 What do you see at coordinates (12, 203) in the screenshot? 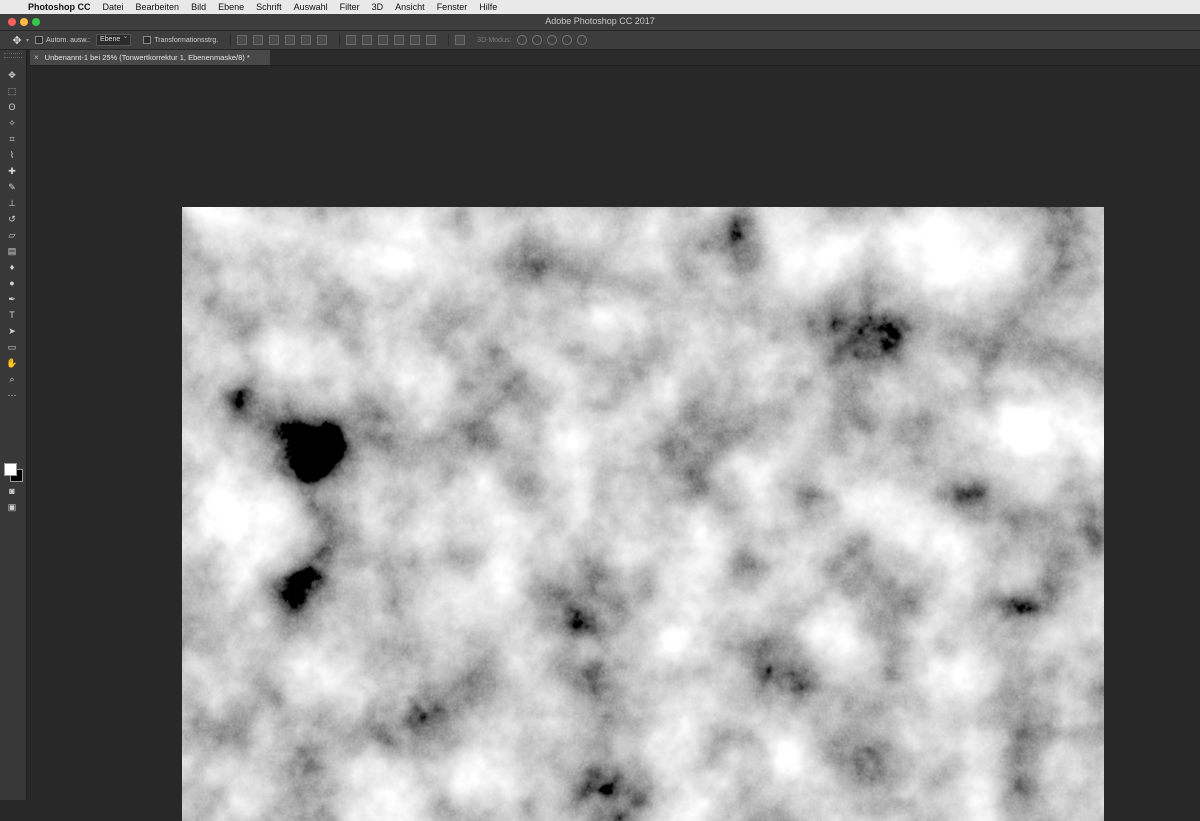
I see `clone-stamp-tool: ⊥` at bounding box center [12, 203].